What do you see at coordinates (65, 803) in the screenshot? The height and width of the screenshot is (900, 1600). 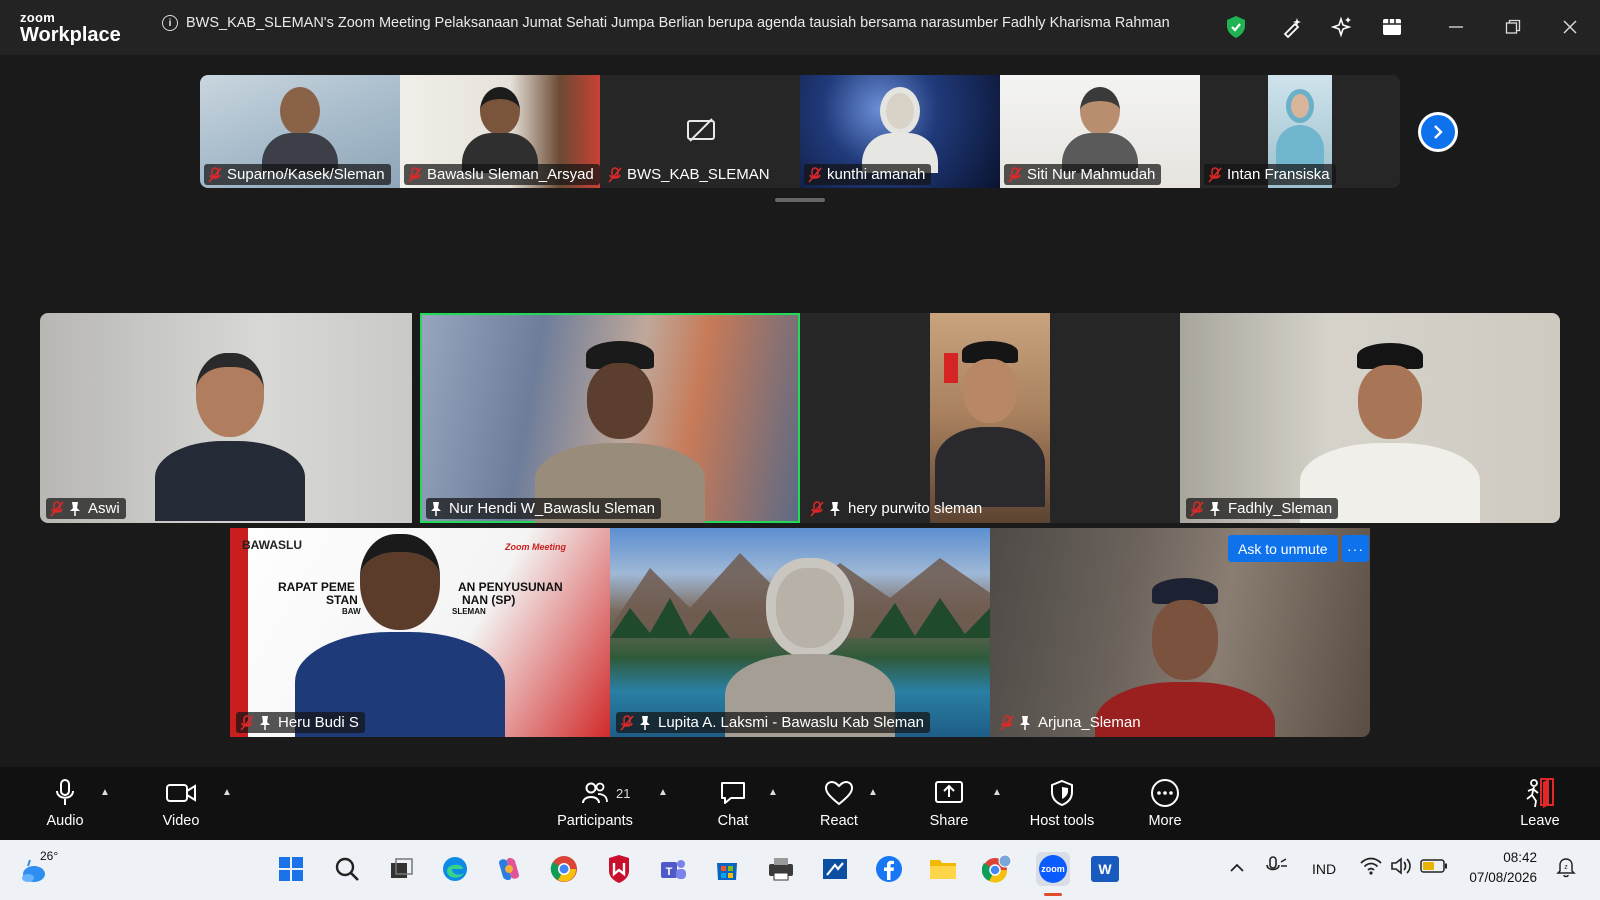 I see `audio-button: Audio` at bounding box center [65, 803].